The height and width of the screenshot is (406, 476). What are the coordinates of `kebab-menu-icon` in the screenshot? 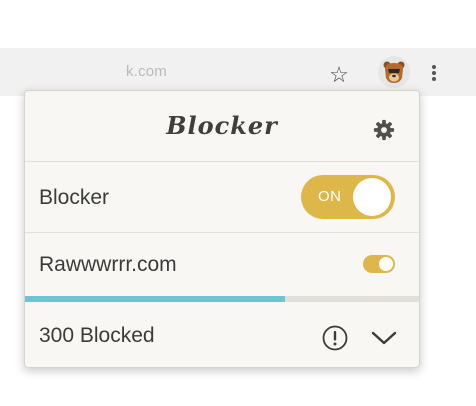 It's located at (434, 72).